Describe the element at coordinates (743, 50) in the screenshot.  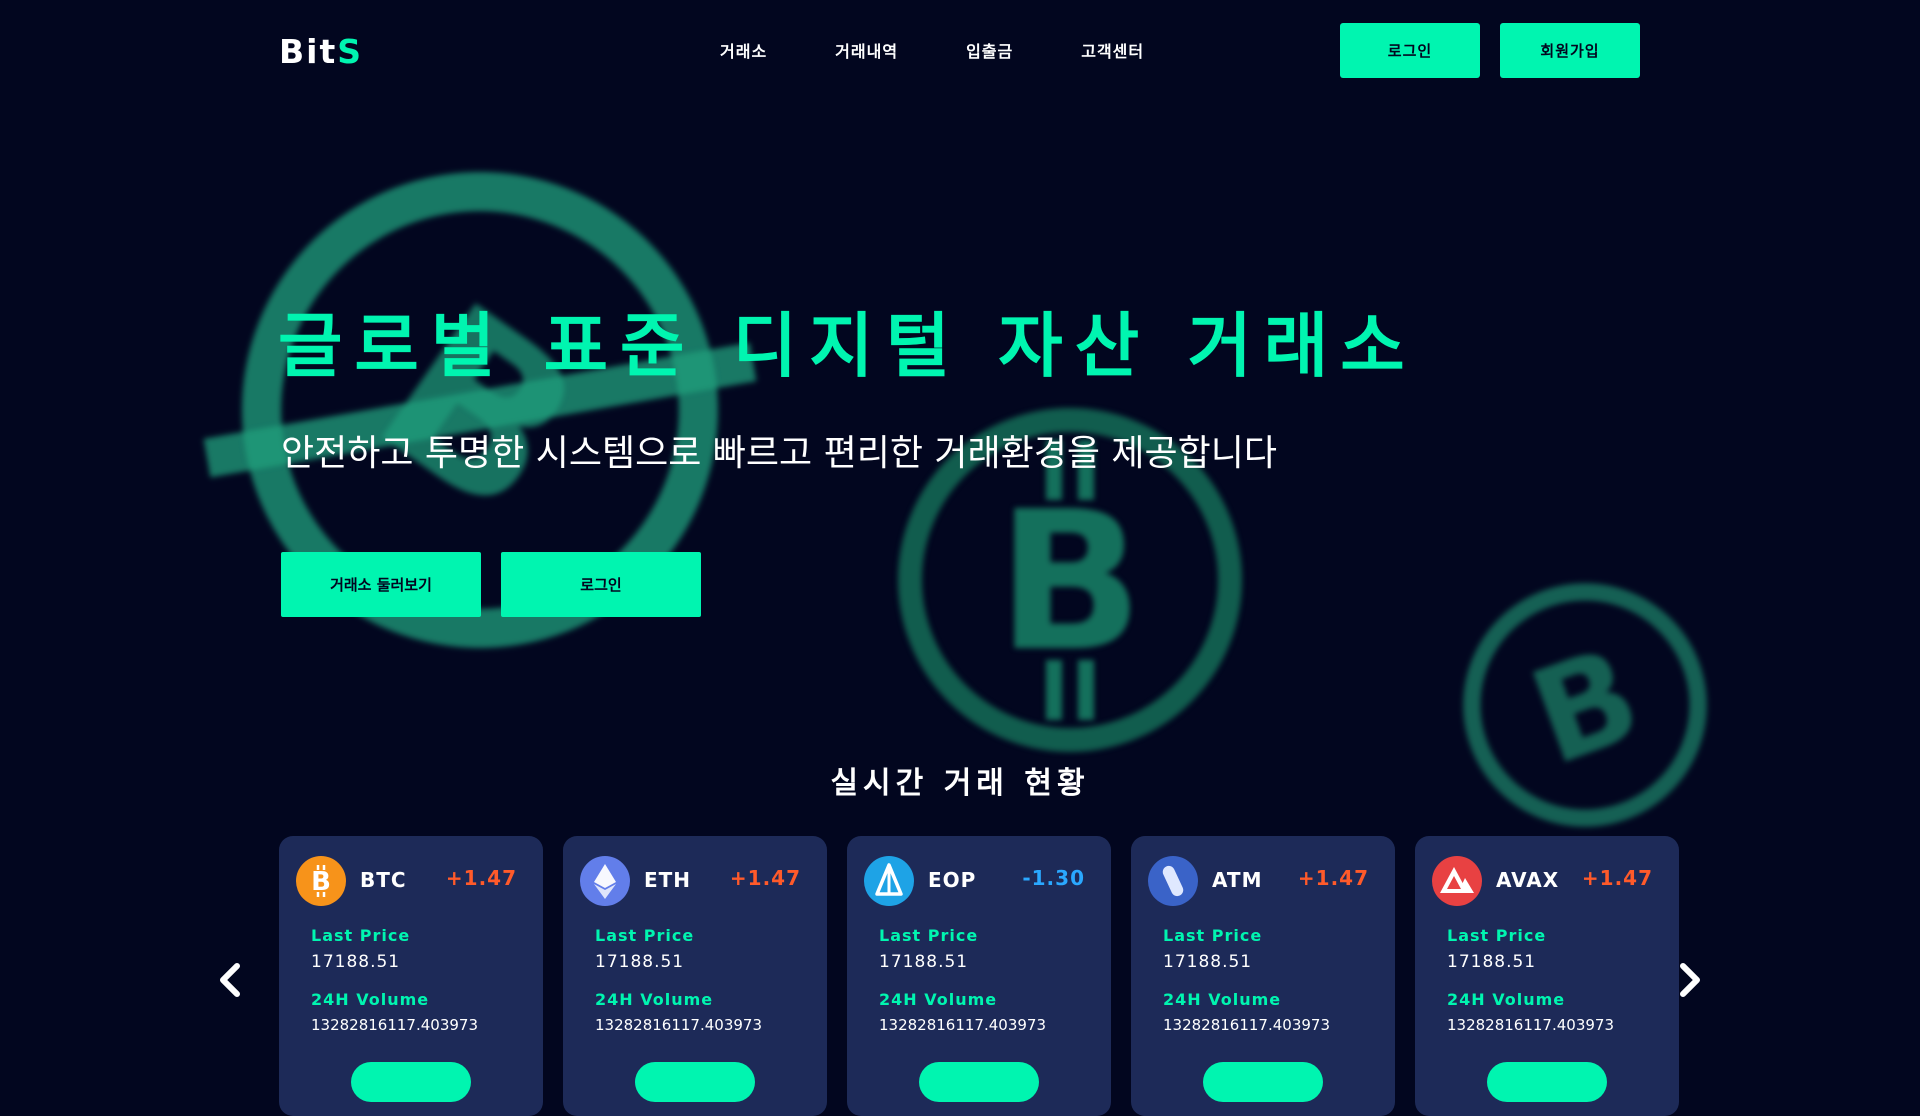
I see `nav-exchange: 거래소` at that location.